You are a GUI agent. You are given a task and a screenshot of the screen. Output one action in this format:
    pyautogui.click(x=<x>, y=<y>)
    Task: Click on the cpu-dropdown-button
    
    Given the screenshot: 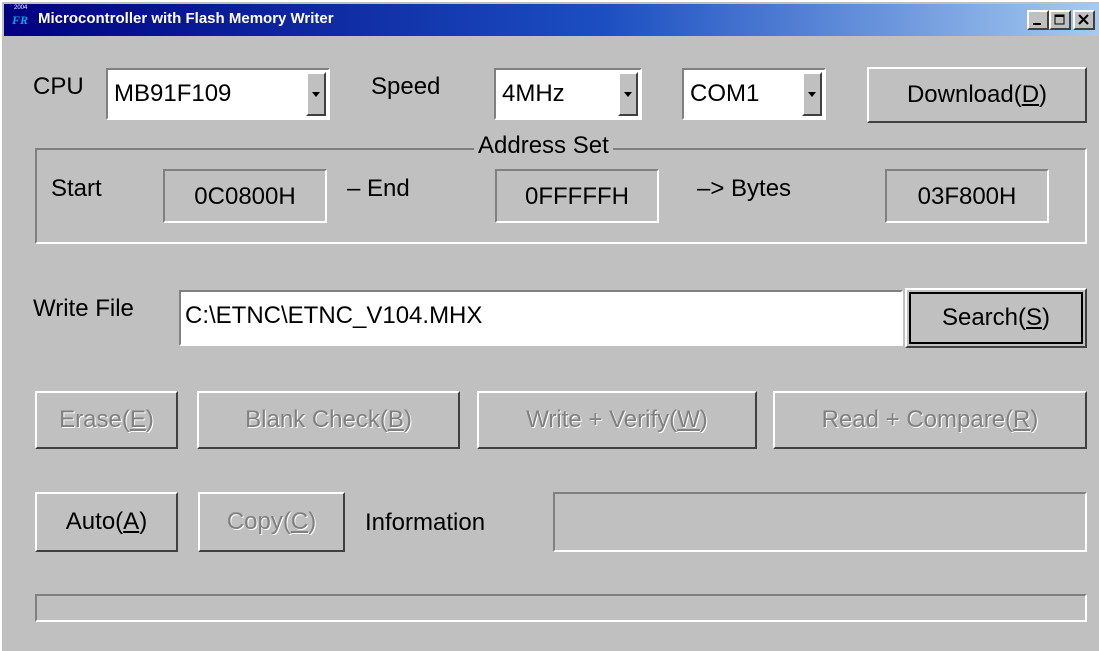 What is the action you would take?
    pyautogui.click(x=316, y=94)
    